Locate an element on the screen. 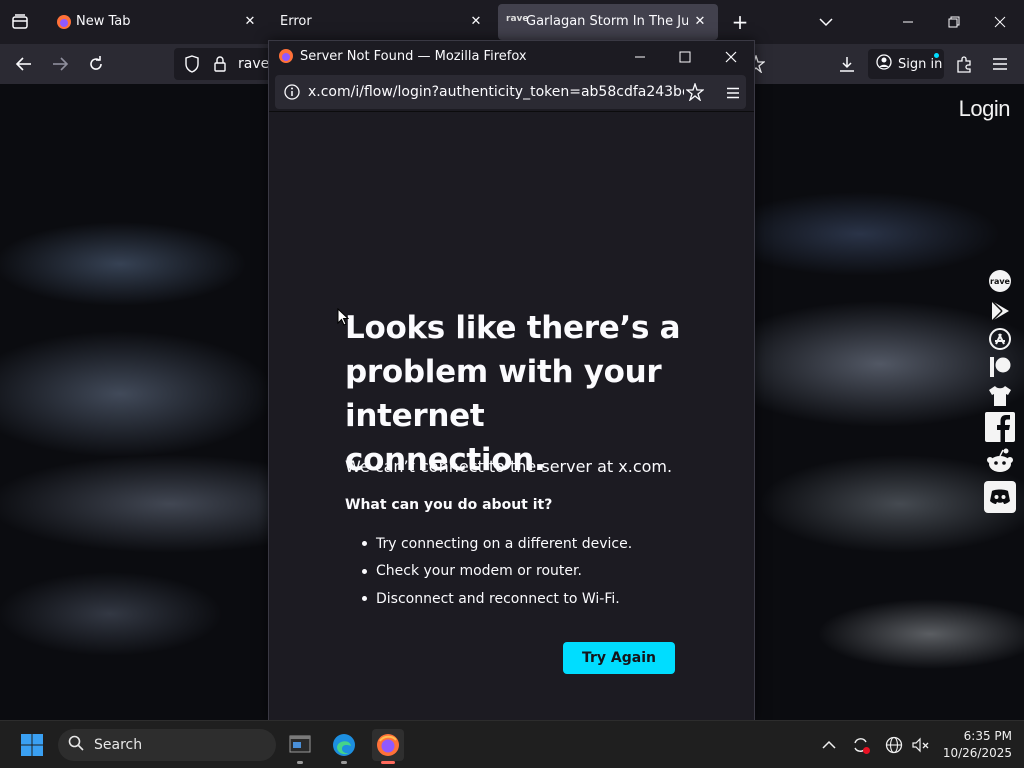 The height and width of the screenshot is (768, 1024). patreon-icon is located at coordinates (1000, 367).